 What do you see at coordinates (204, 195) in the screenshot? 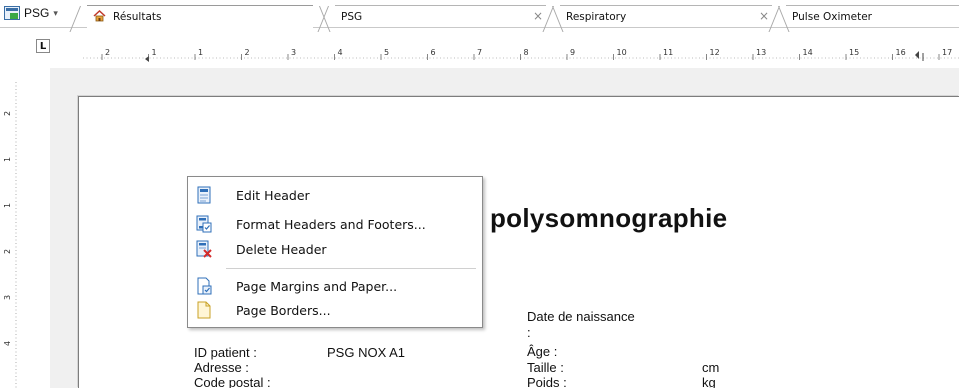
I see `edit-header-icon` at bounding box center [204, 195].